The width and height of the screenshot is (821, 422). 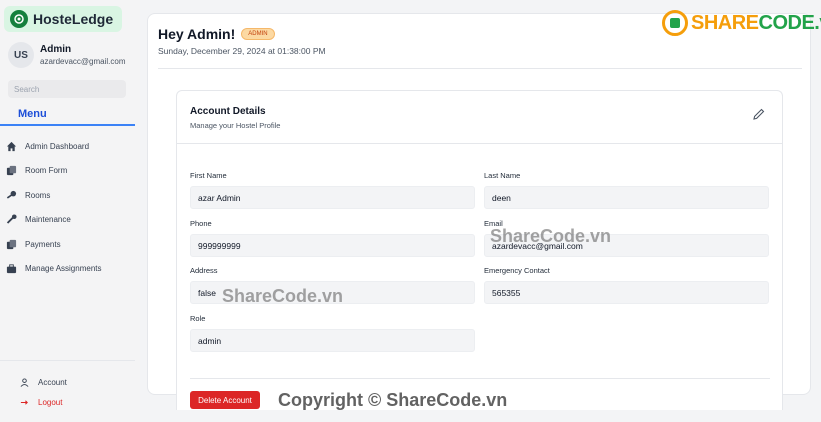 What do you see at coordinates (235, 125) in the screenshot?
I see `card-subtitle: Manage your Hostel Profile` at bounding box center [235, 125].